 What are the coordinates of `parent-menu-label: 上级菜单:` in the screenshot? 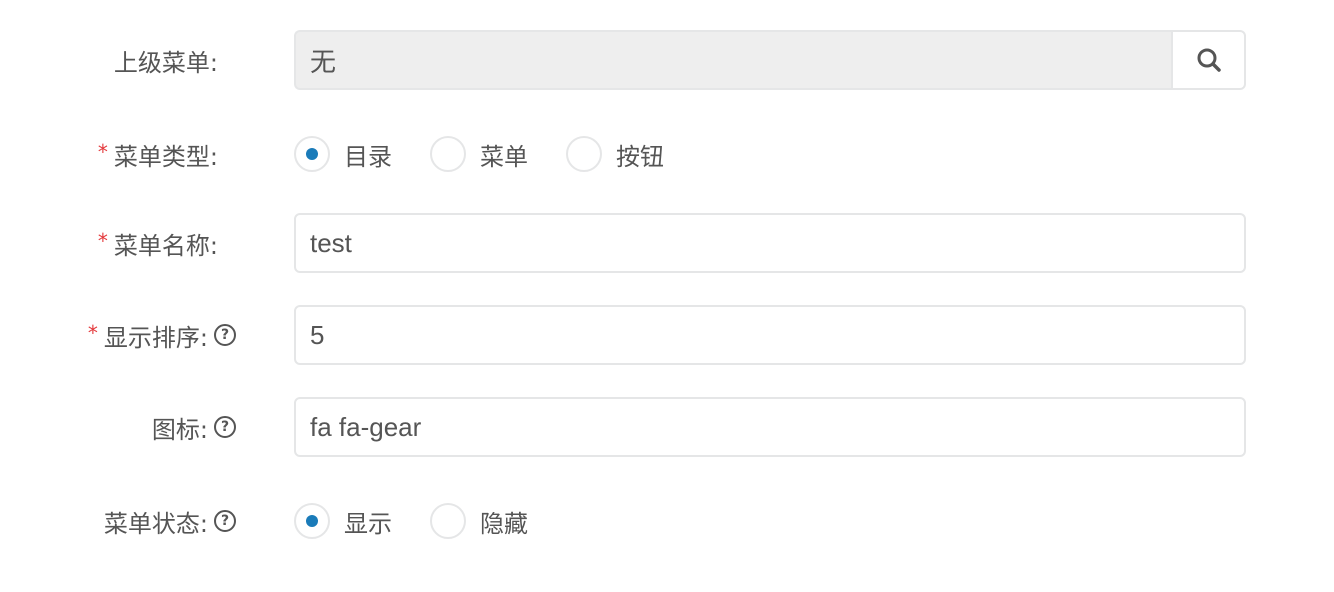 It's located at (166, 60).